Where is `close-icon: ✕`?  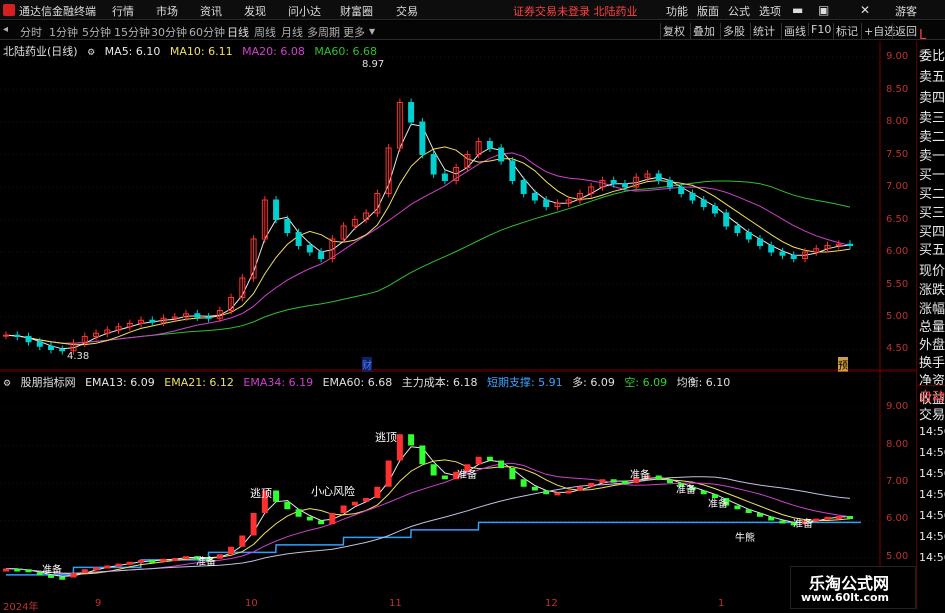 close-icon: ✕ is located at coordinates (865, 10).